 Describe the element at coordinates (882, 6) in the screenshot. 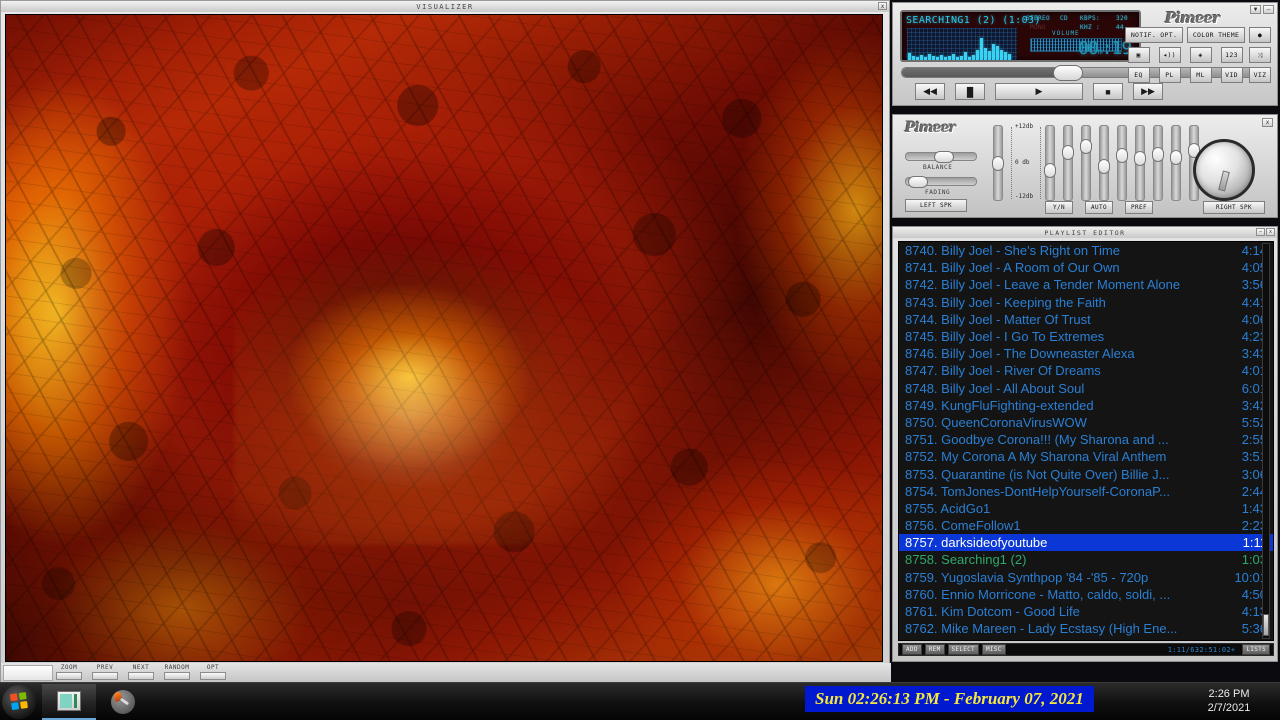

I see `visualizer-close-button: x` at that location.